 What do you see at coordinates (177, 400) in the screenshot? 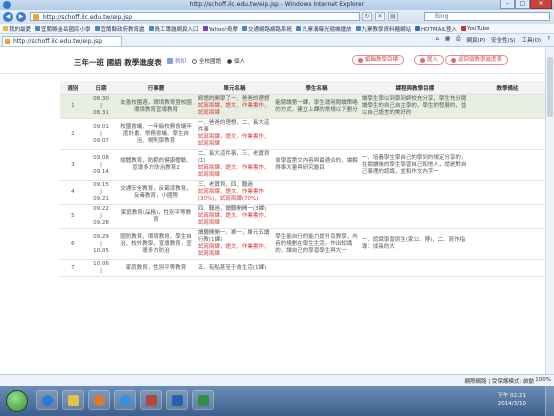
I see `taskbar-word-icon` at bounding box center [177, 400].